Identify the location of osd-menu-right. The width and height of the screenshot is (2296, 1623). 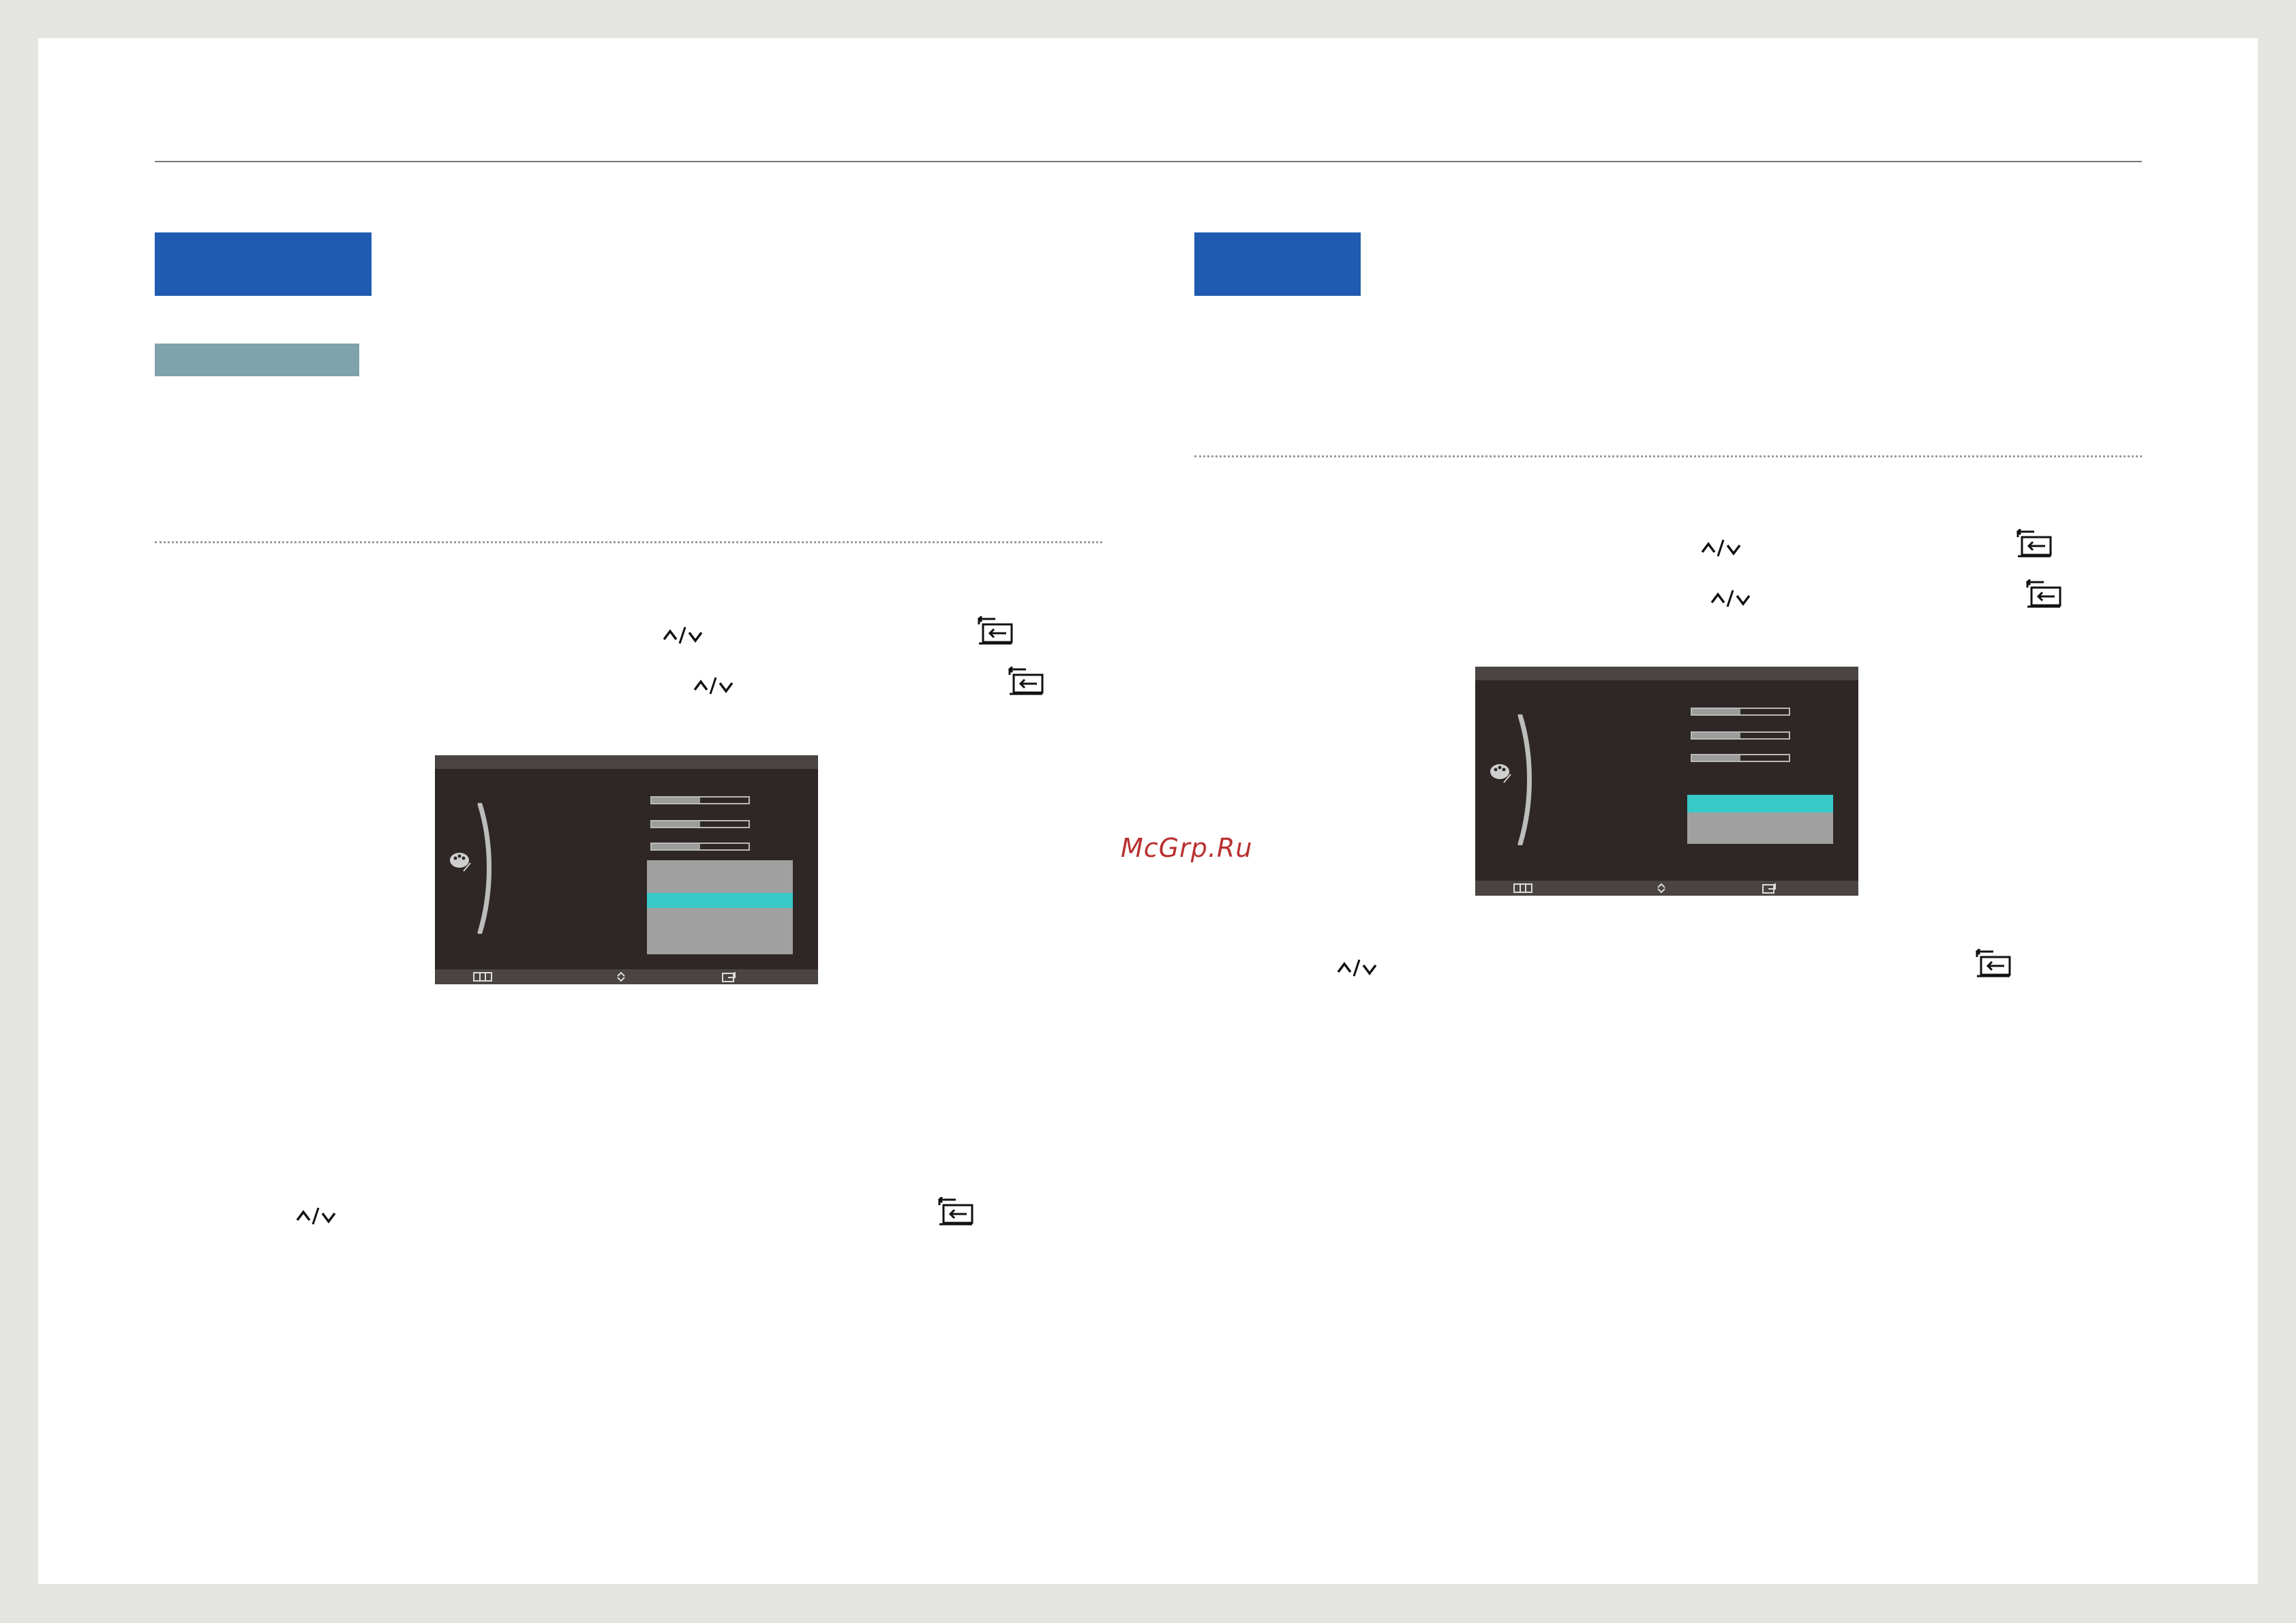
(1666, 781).